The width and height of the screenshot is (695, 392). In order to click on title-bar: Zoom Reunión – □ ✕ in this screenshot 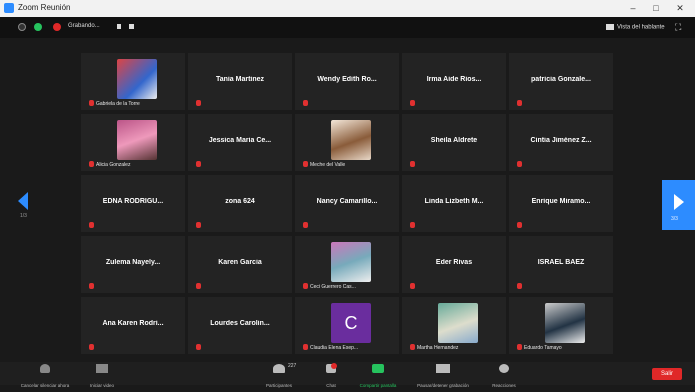, I will do `click(347, 9)`.